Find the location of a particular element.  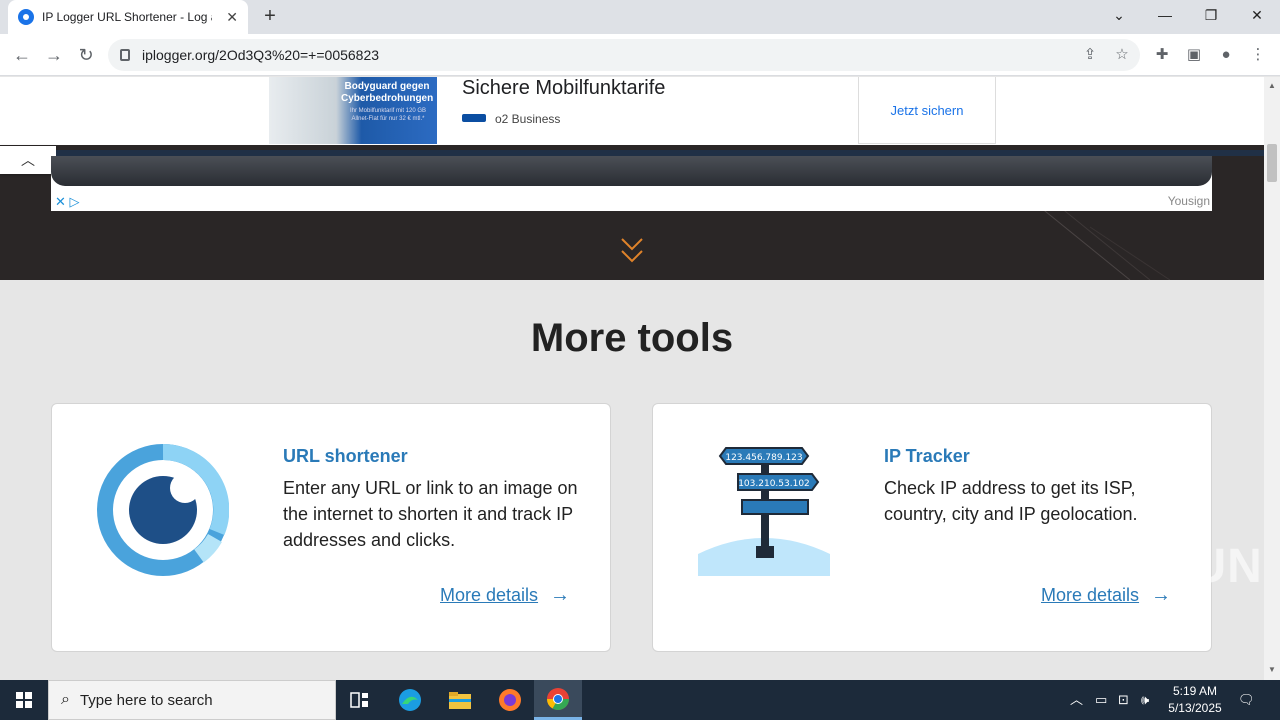

task-view-icon is located at coordinates (360, 700).